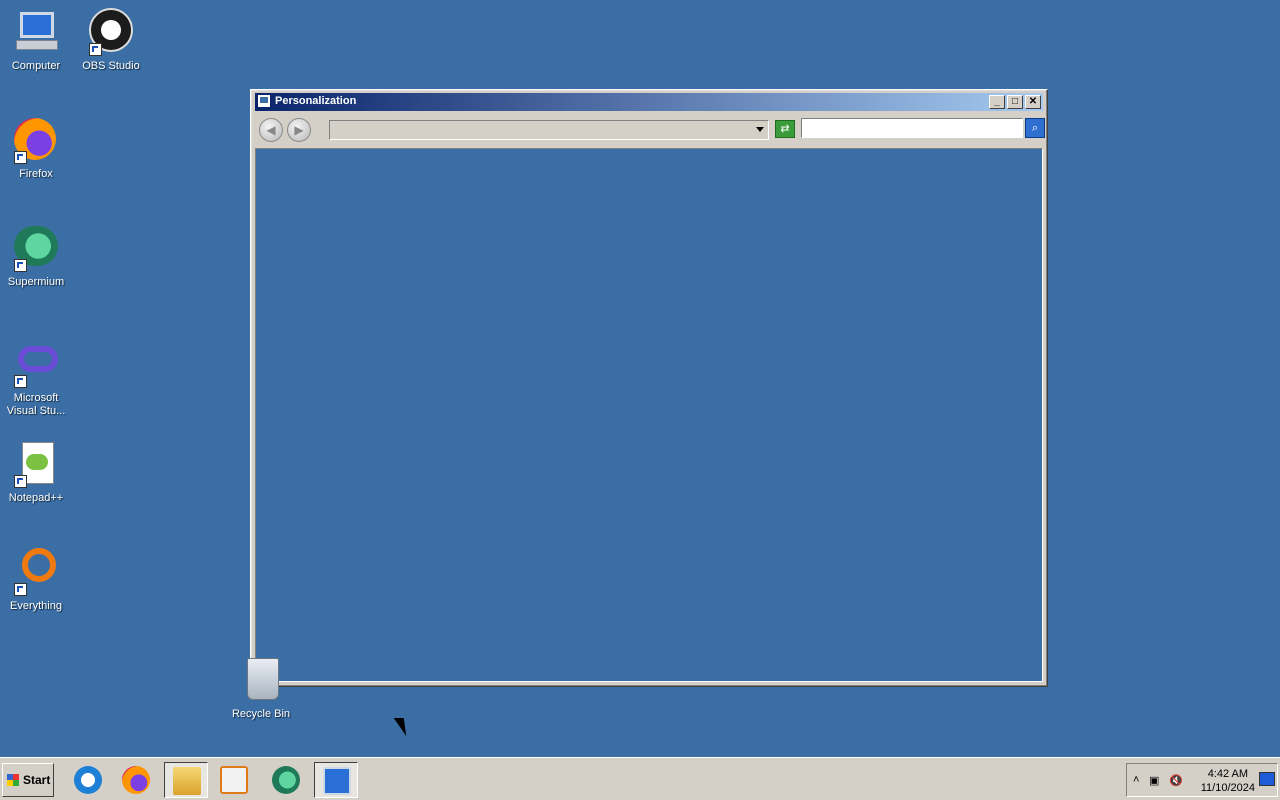  I want to click on desktop-icon-recycle-bin: Recycle Bin, so click(261, 688).